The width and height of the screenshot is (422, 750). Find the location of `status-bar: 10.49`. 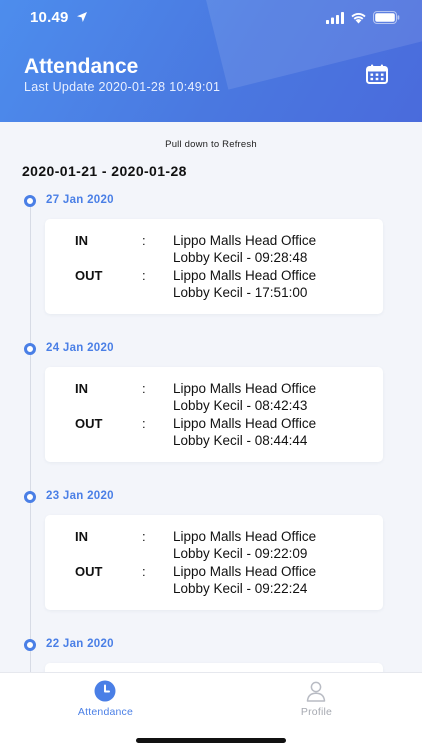

status-bar: 10.49 is located at coordinates (211, 19).